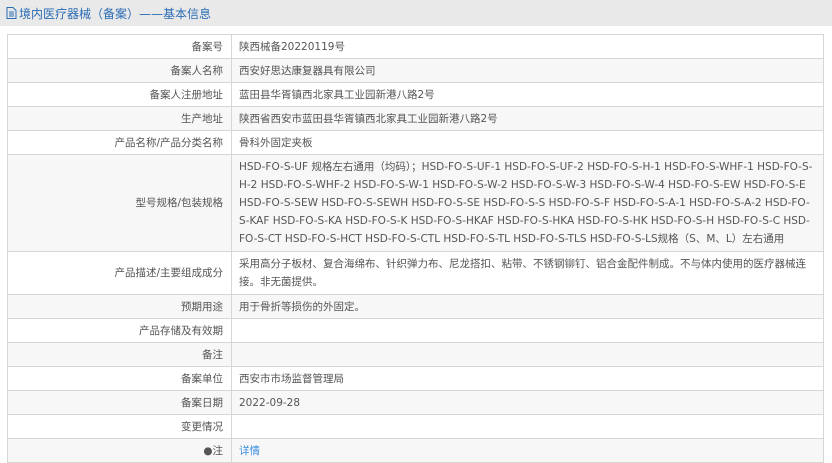 The width and height of the screenshot is (832, 463). I want to click on table-row: 备注, so click(415, 354).